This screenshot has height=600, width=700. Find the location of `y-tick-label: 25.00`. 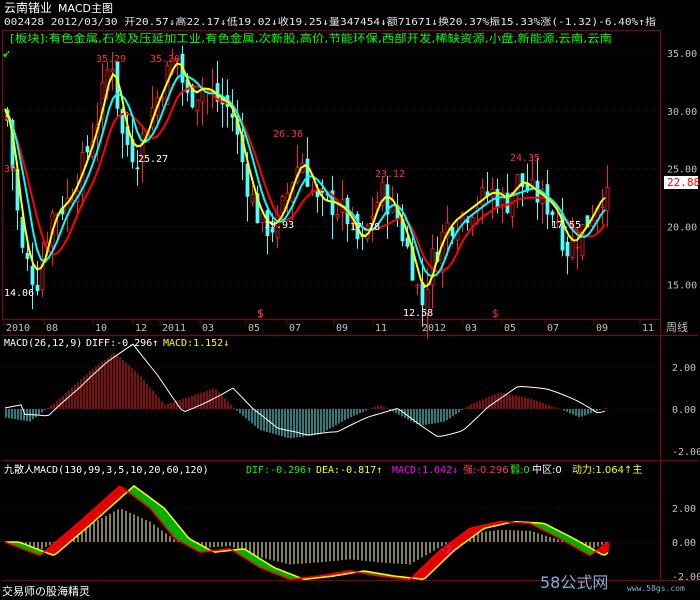

y-tick-label: 25.00 is located at coordinates (682, 170).